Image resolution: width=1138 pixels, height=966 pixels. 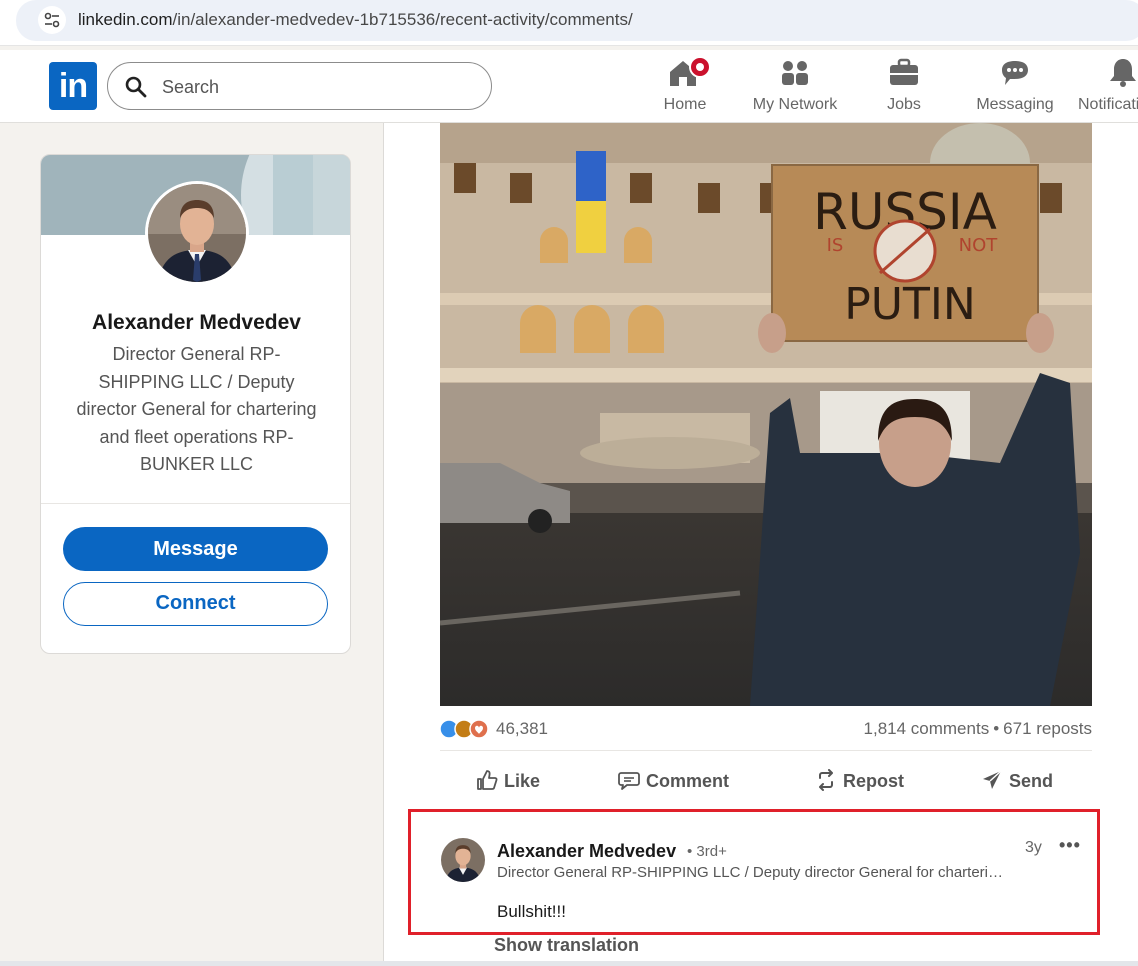 What do you see at coordinates (466, 729) in the screenshot?
I see `reaction-icons` at bounding box center [466, 729].